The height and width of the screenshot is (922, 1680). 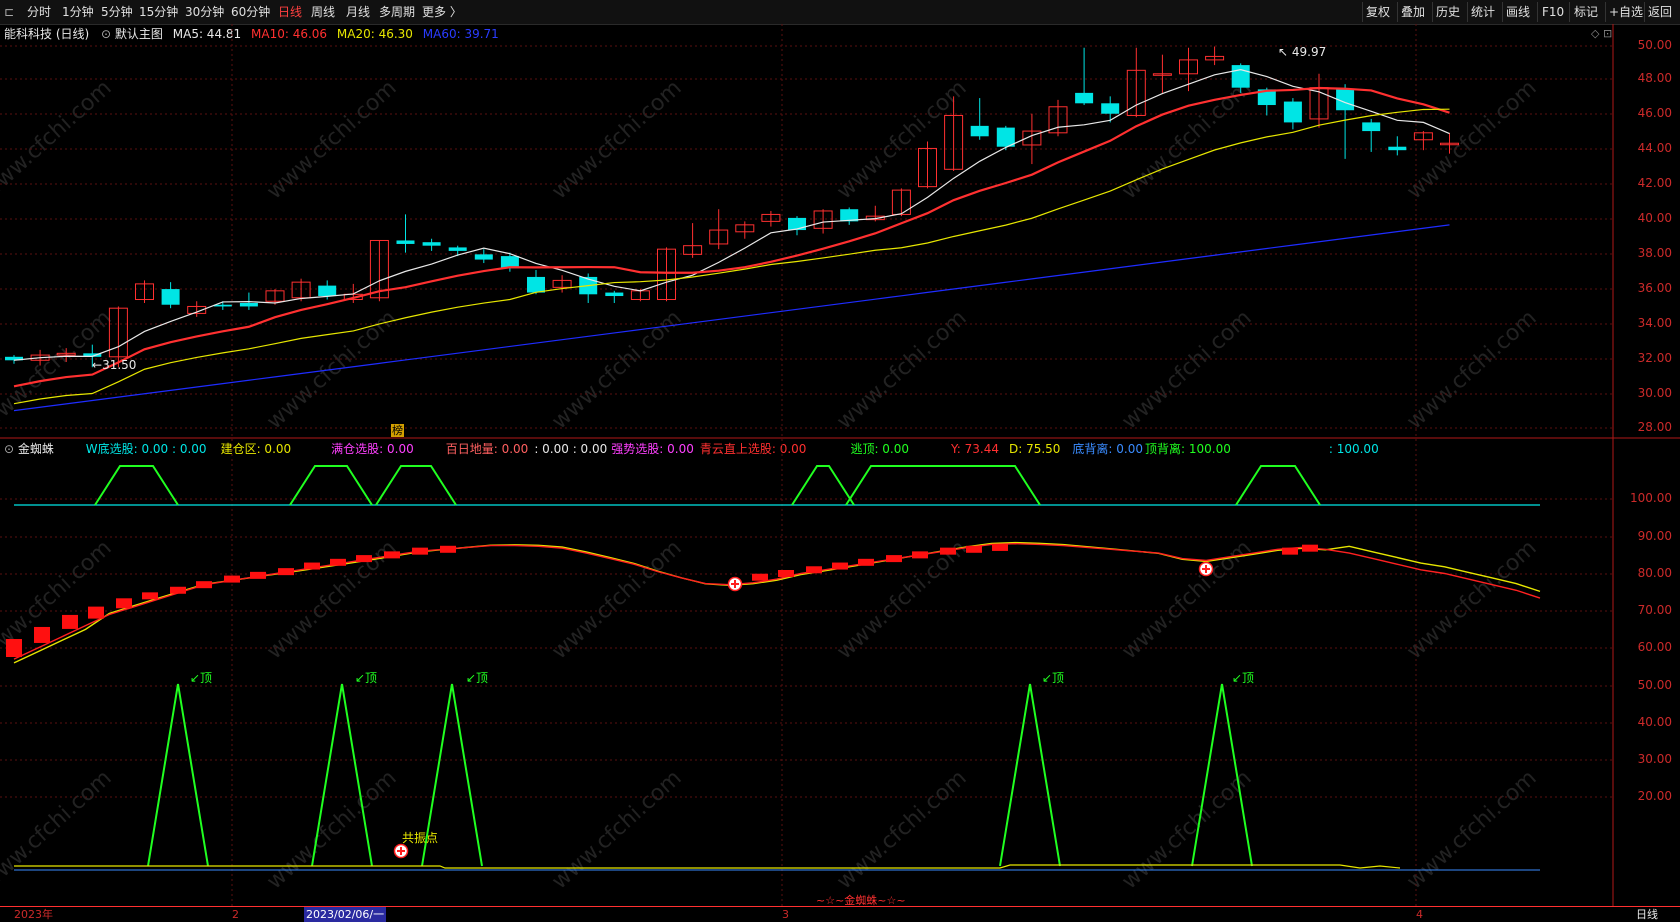 What do you see at coordinates (861, 900) in the screenshot?
I see `footer-indicator-label: ~☆~金蜘蛛~☆~` at bounding box center [861, 900].